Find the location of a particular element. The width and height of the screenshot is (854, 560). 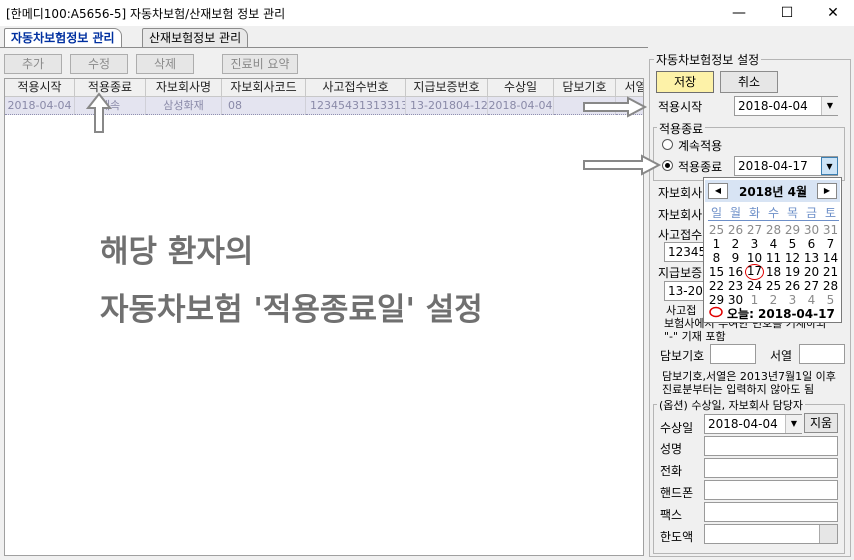

end-date-value: 2018-04-17 is located at coordinates (773, 166).